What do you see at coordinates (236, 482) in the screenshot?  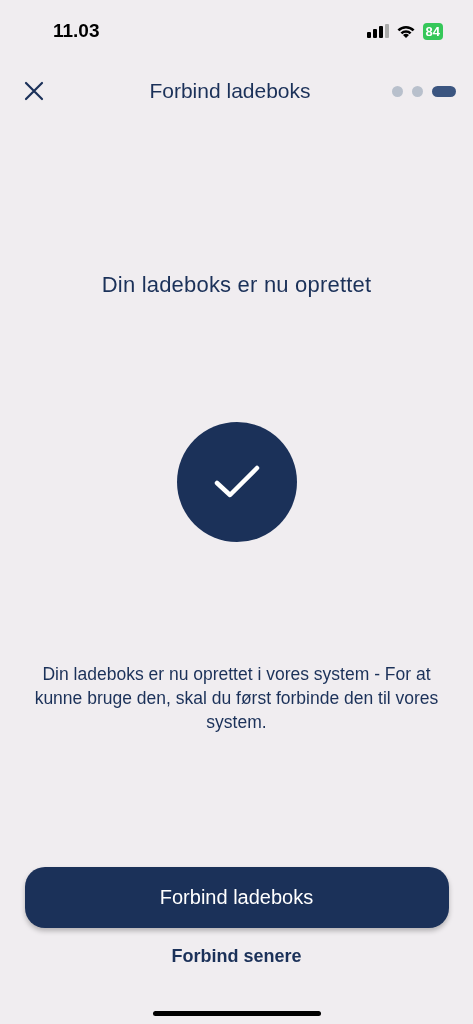 I see `checkmark-icon` at bounding box center [236, 482].